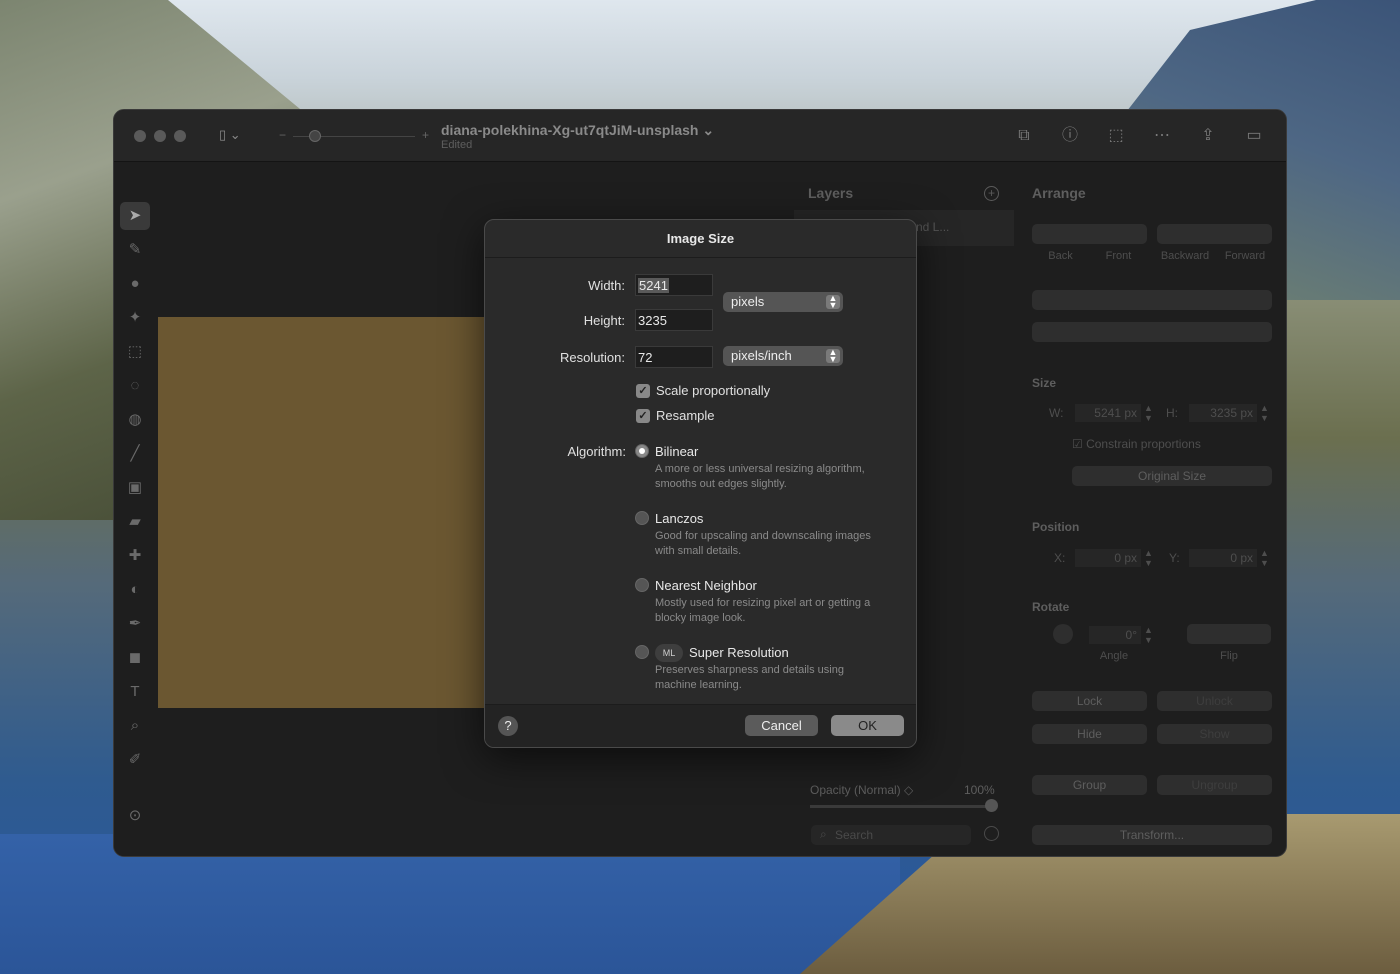 The image size is (1400, 974). I want to click on y-field: 0 px, so click(1223, 558).